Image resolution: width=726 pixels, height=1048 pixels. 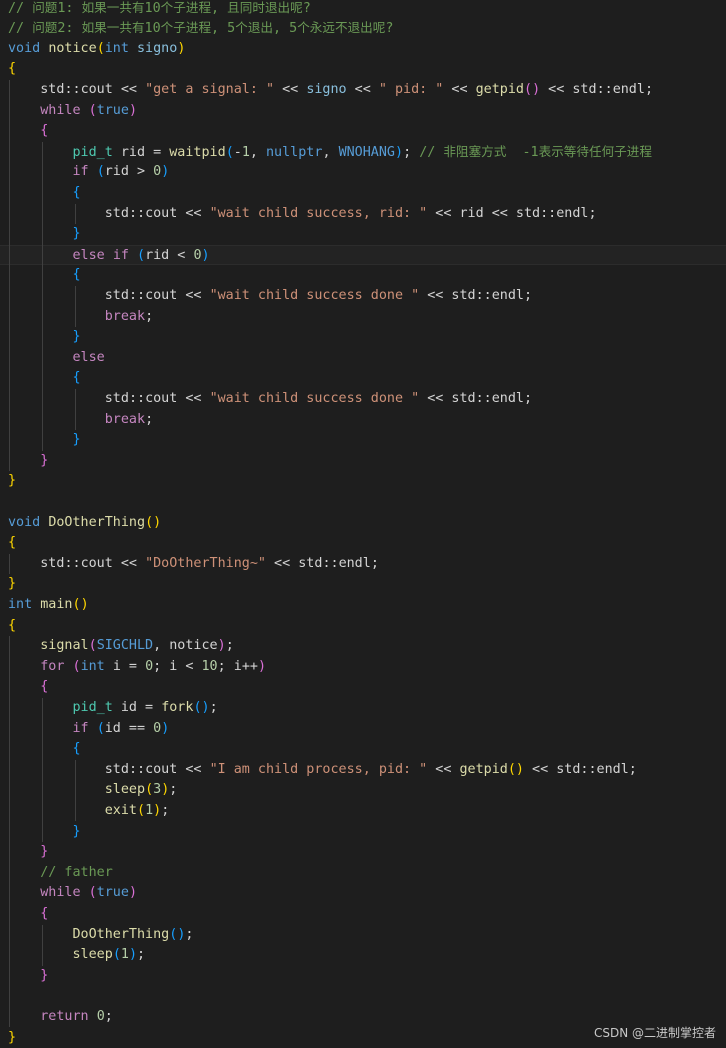 I want to click on code-line: sleep(3);, so click(x=363, y=790).